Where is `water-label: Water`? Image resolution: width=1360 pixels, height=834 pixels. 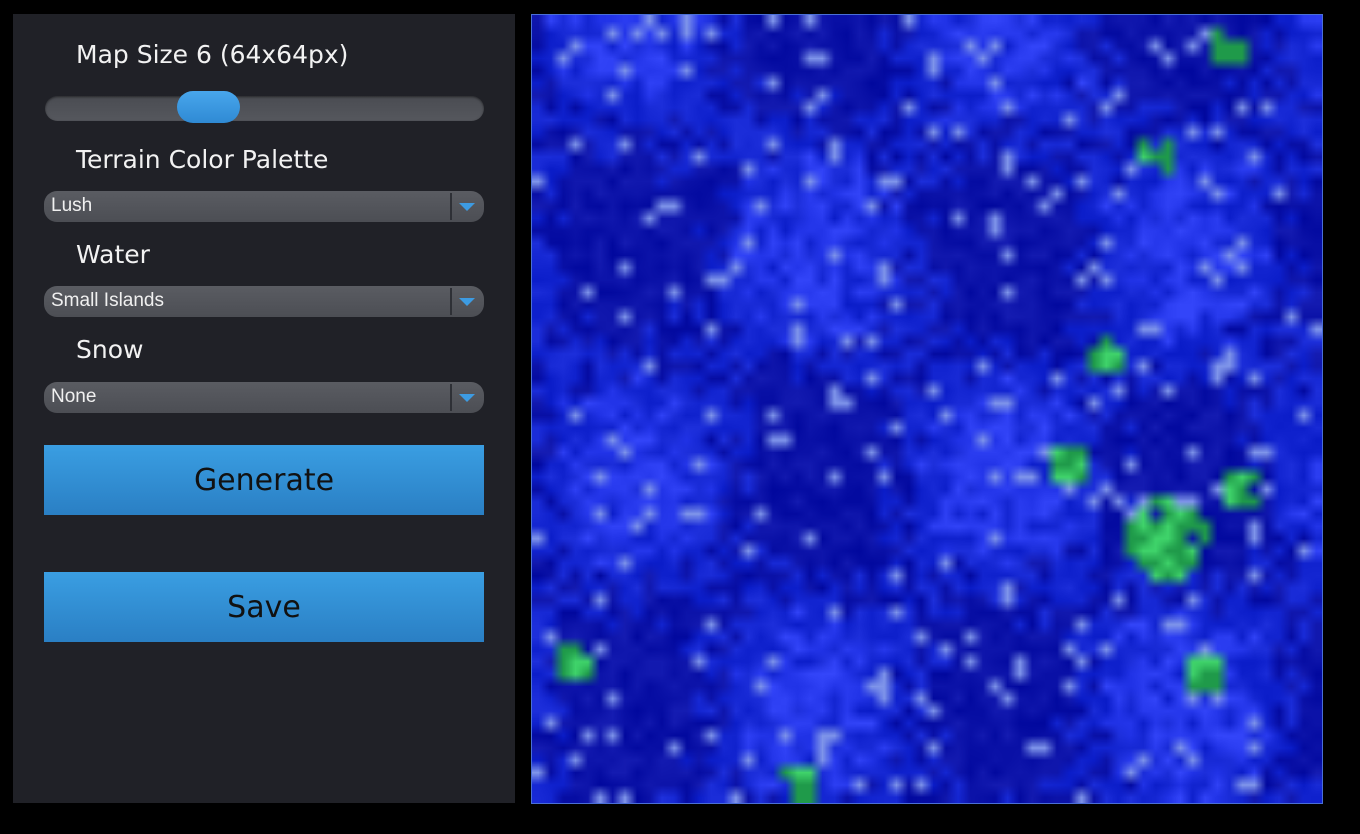 water-label: Water is located at coordinates (113, 254).